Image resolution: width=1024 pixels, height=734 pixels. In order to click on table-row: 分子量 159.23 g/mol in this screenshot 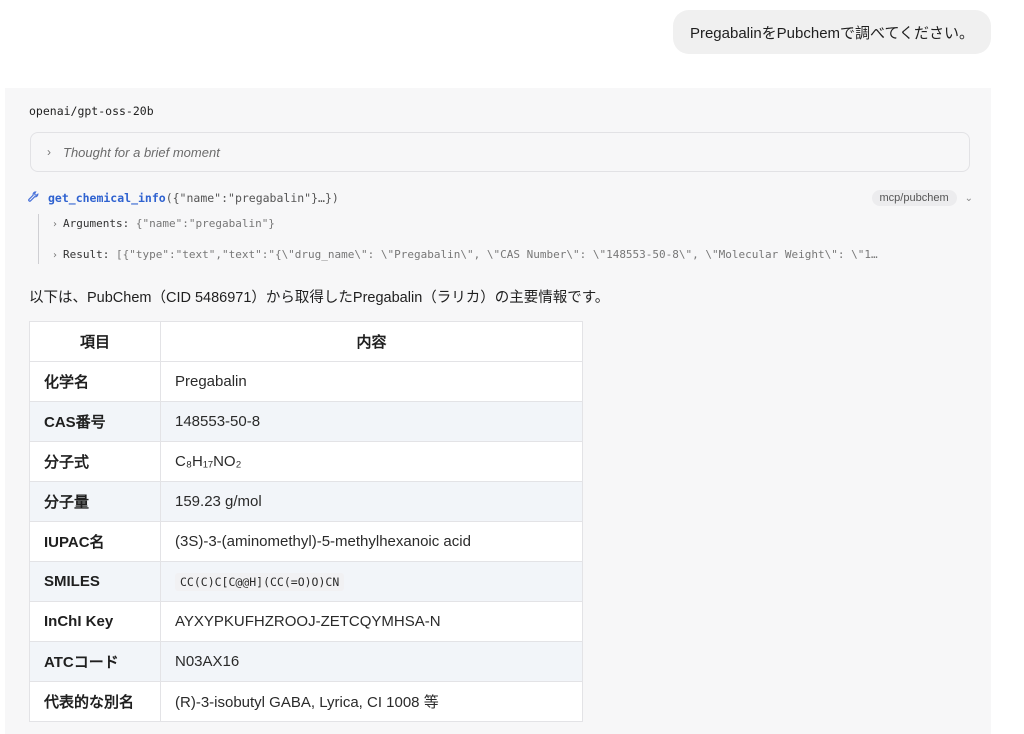, I will do `click(306, 501)`.